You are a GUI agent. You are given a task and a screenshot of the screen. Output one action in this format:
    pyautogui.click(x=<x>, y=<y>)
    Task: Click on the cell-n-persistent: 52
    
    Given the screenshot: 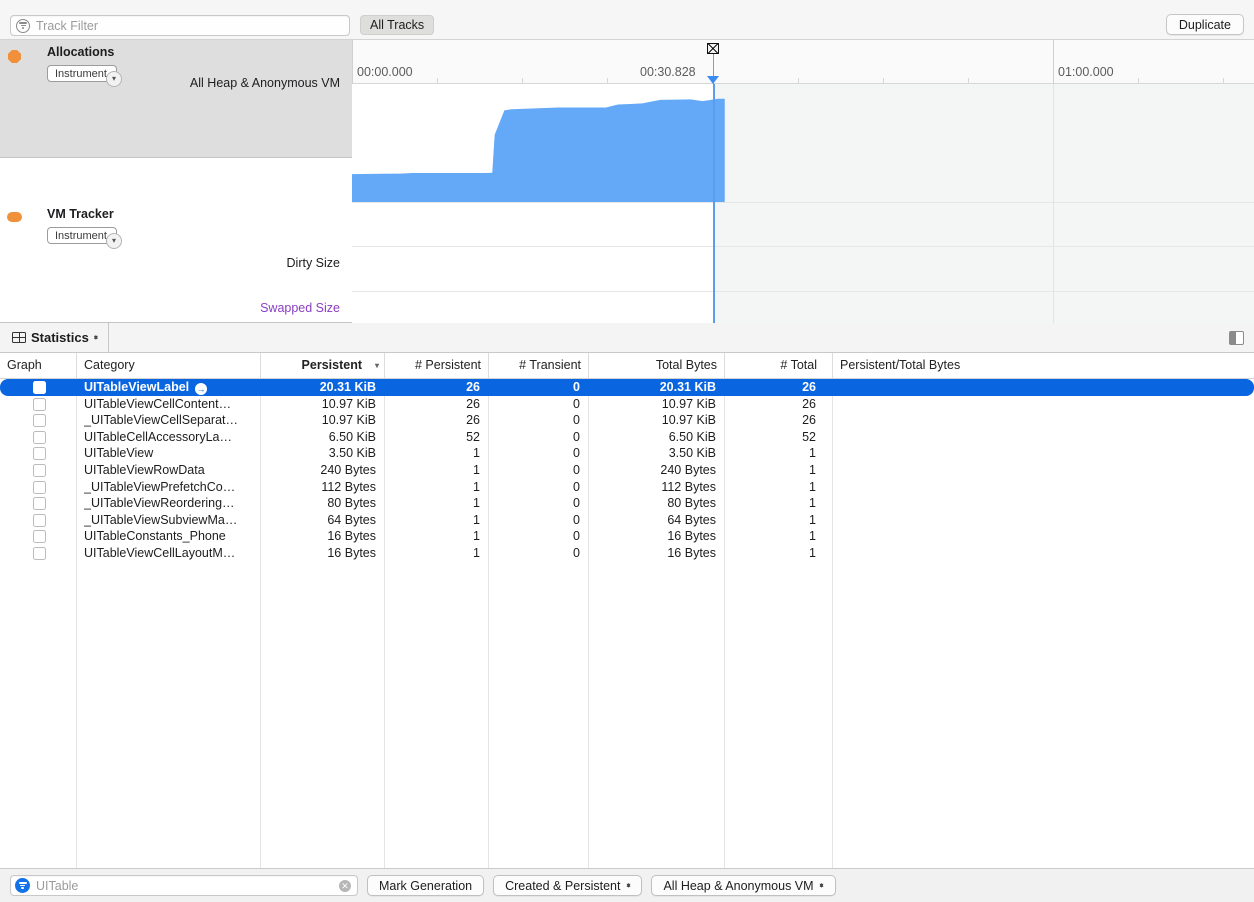 What is the action you would take?
    pyautogui.click(x=473, y=436)
    